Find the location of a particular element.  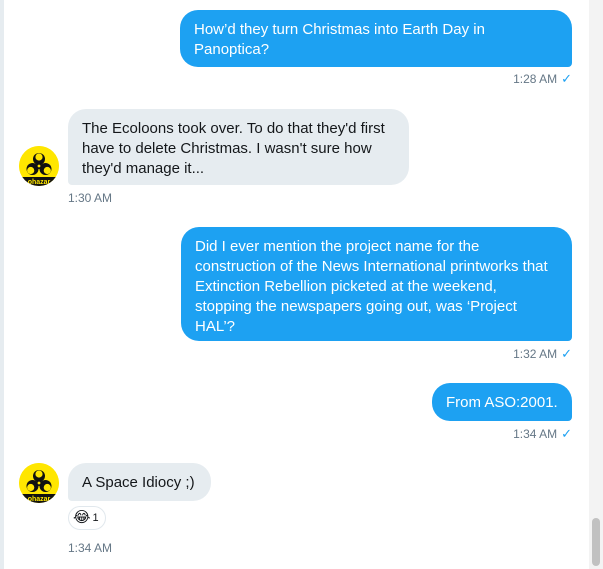

scrollbar is located at coordinates (596, 284).